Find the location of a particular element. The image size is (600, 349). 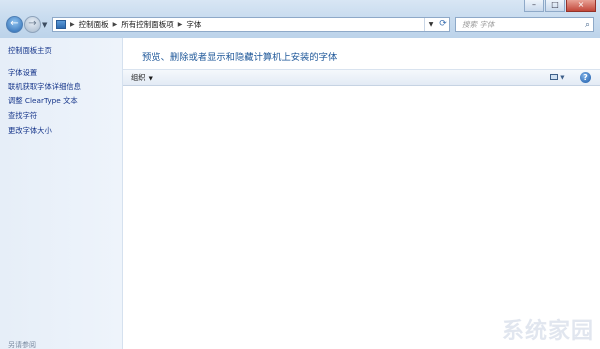

magnifier-icon: ⌕ is located at coordinates (587, 25).